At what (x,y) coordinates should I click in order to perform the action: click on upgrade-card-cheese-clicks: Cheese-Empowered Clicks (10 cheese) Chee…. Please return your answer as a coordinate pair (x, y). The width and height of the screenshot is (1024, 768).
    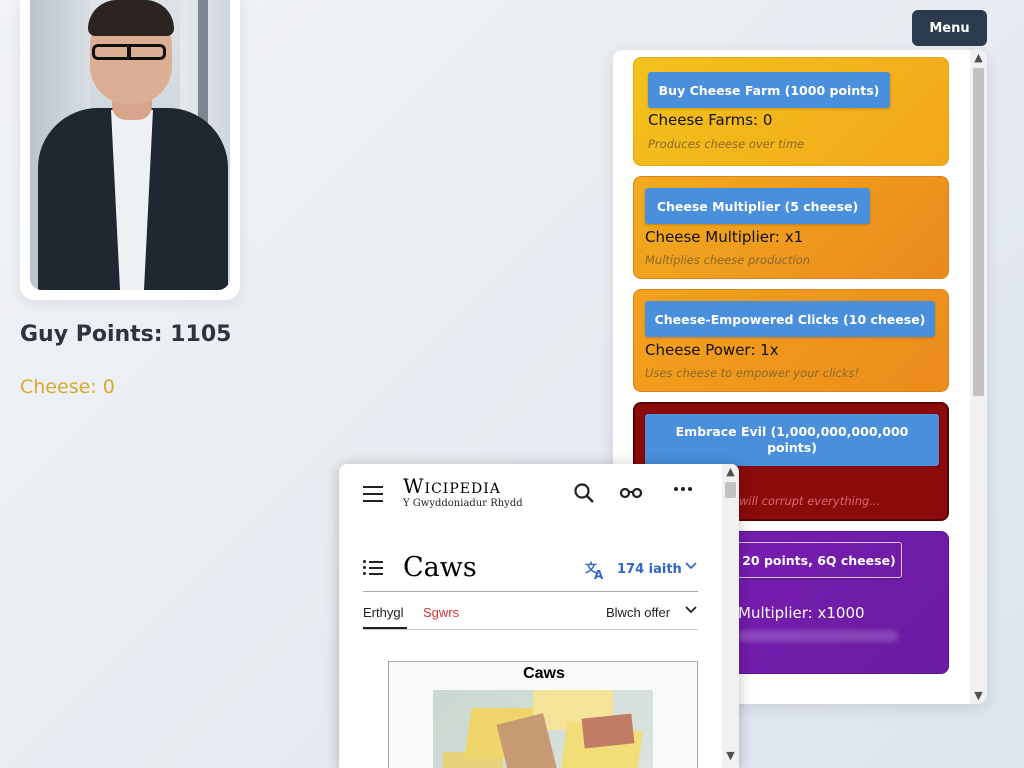
    Looking at the image, I should click on (791, 340).